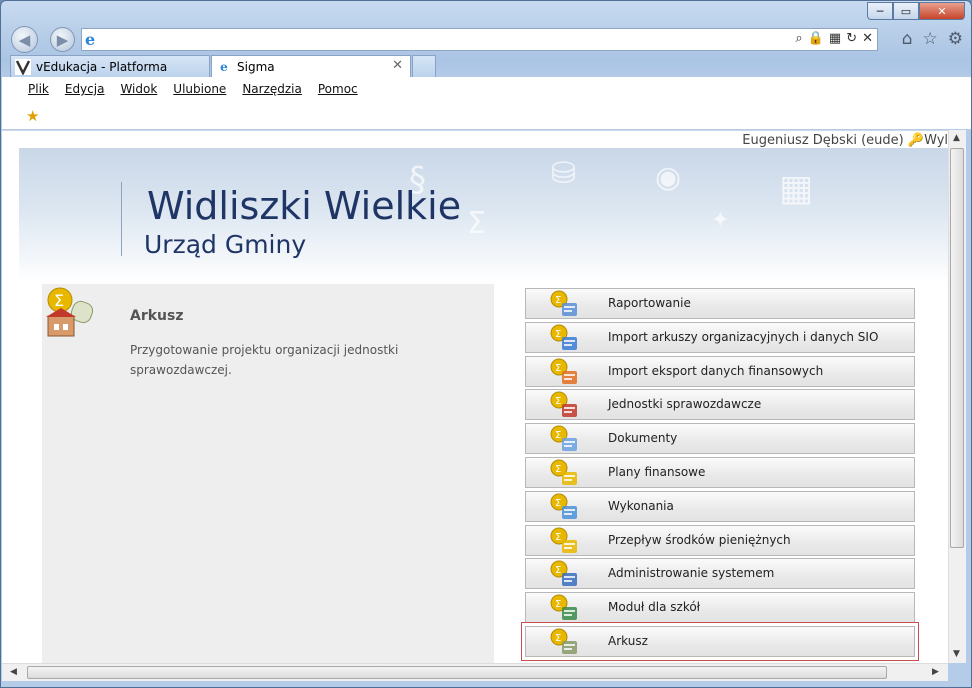  I want to click on home-icon: ⌂, so click(907, 39).